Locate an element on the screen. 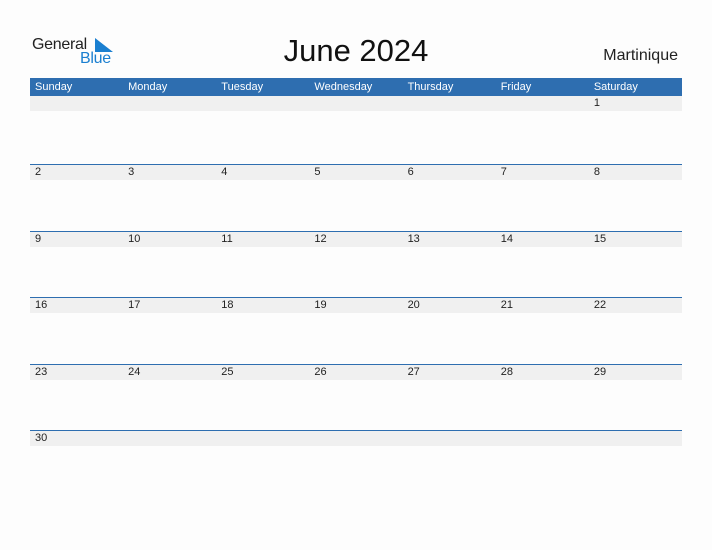 Image resolution: width=712 pixels, height=550 pixels. day-cell: 13 is located at coordinates (413, 238).